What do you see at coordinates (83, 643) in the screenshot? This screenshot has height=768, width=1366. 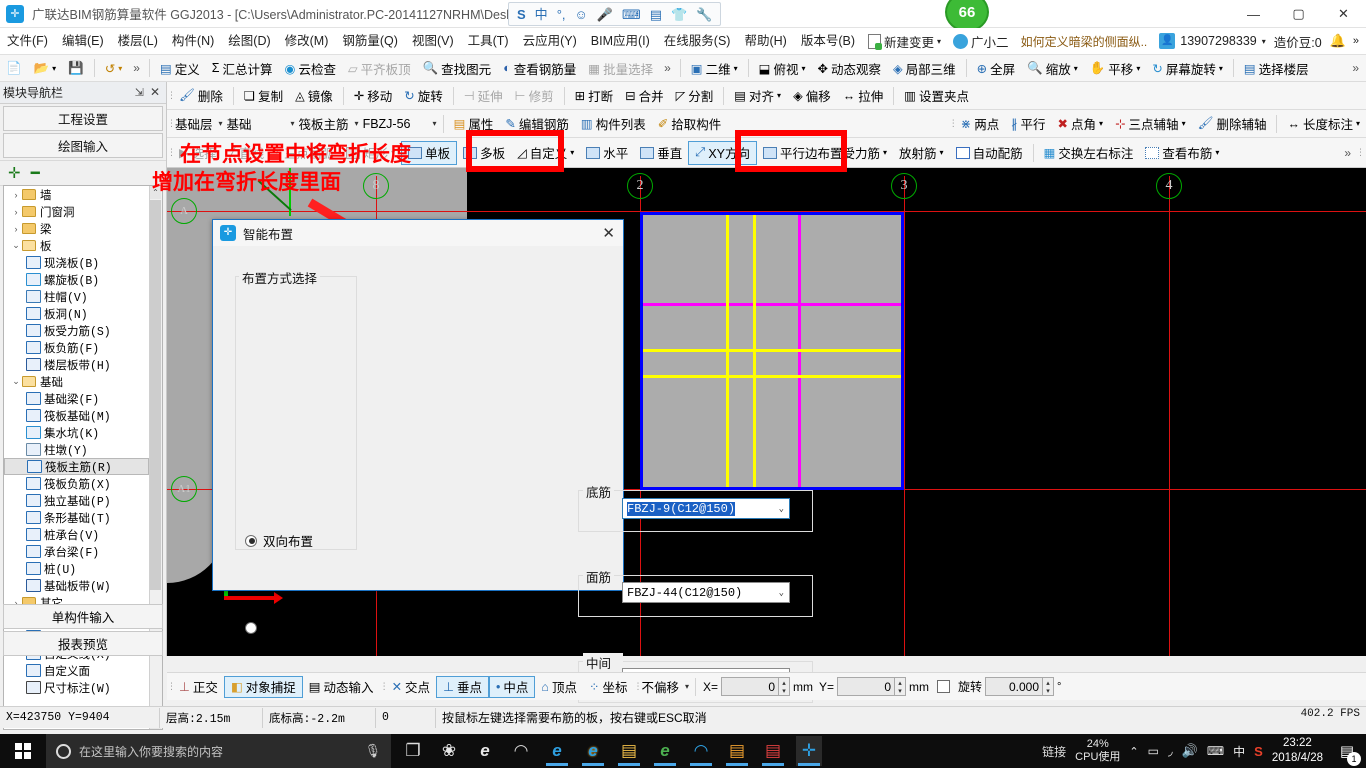 I see `report-preview-button: 报表预览` at bounding box center [83, 643].